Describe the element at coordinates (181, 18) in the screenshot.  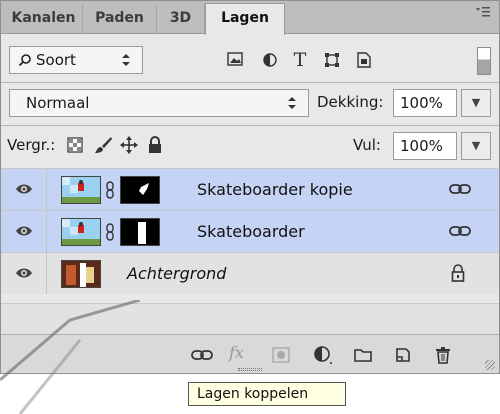
I see `tab-3d: 3D` at that location.